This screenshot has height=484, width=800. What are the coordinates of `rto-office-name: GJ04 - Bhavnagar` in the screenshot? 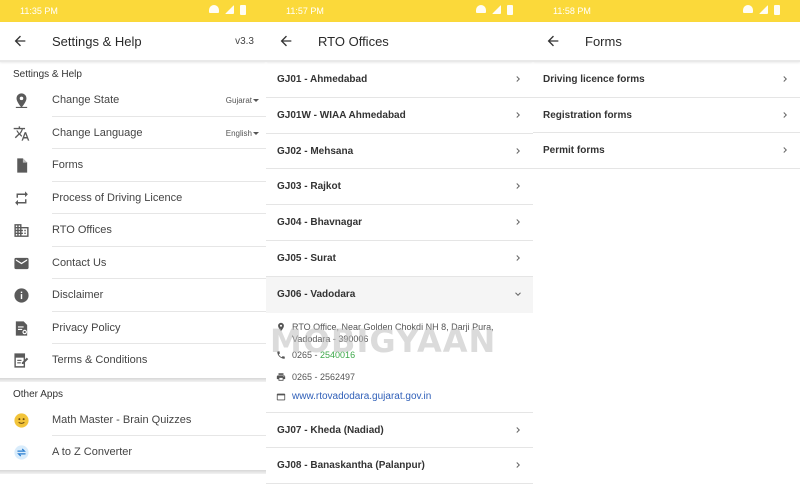 It's located at (320, 223).